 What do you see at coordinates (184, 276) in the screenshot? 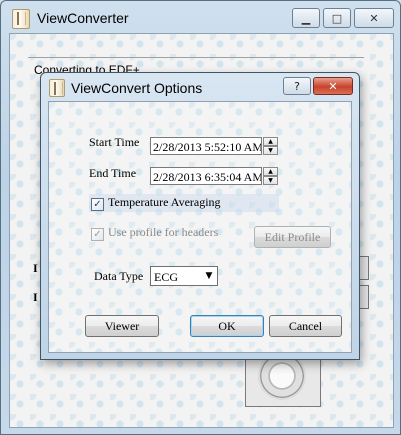
I see `data-type-select: ECG ▼` at bounding box center [184, 276].